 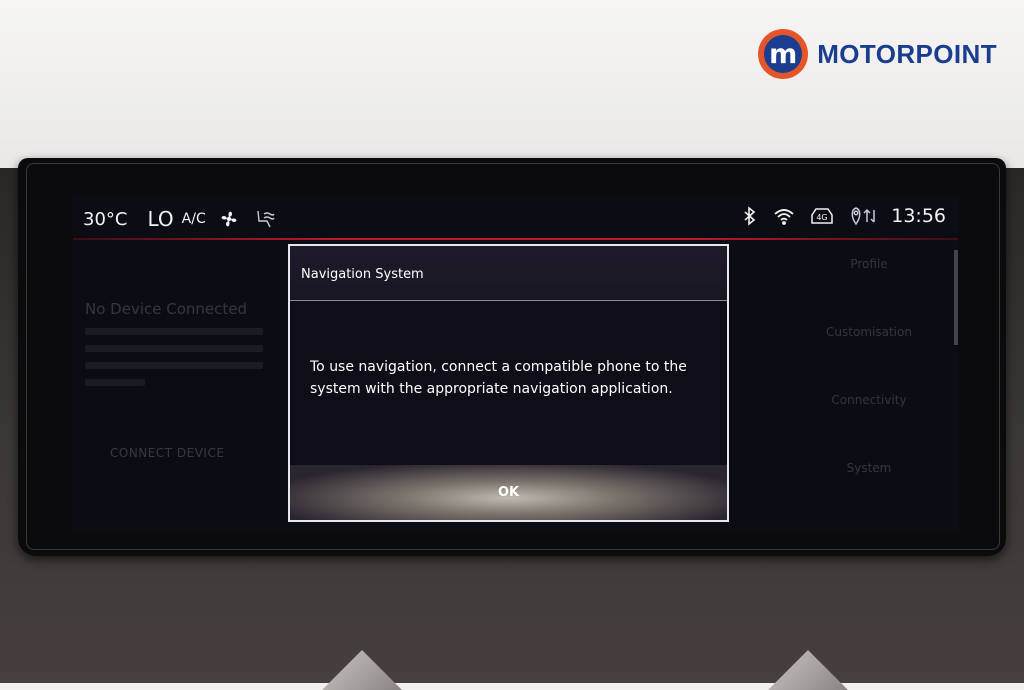 I want to click on network-badge: 4G, so click(x=822, y=217).